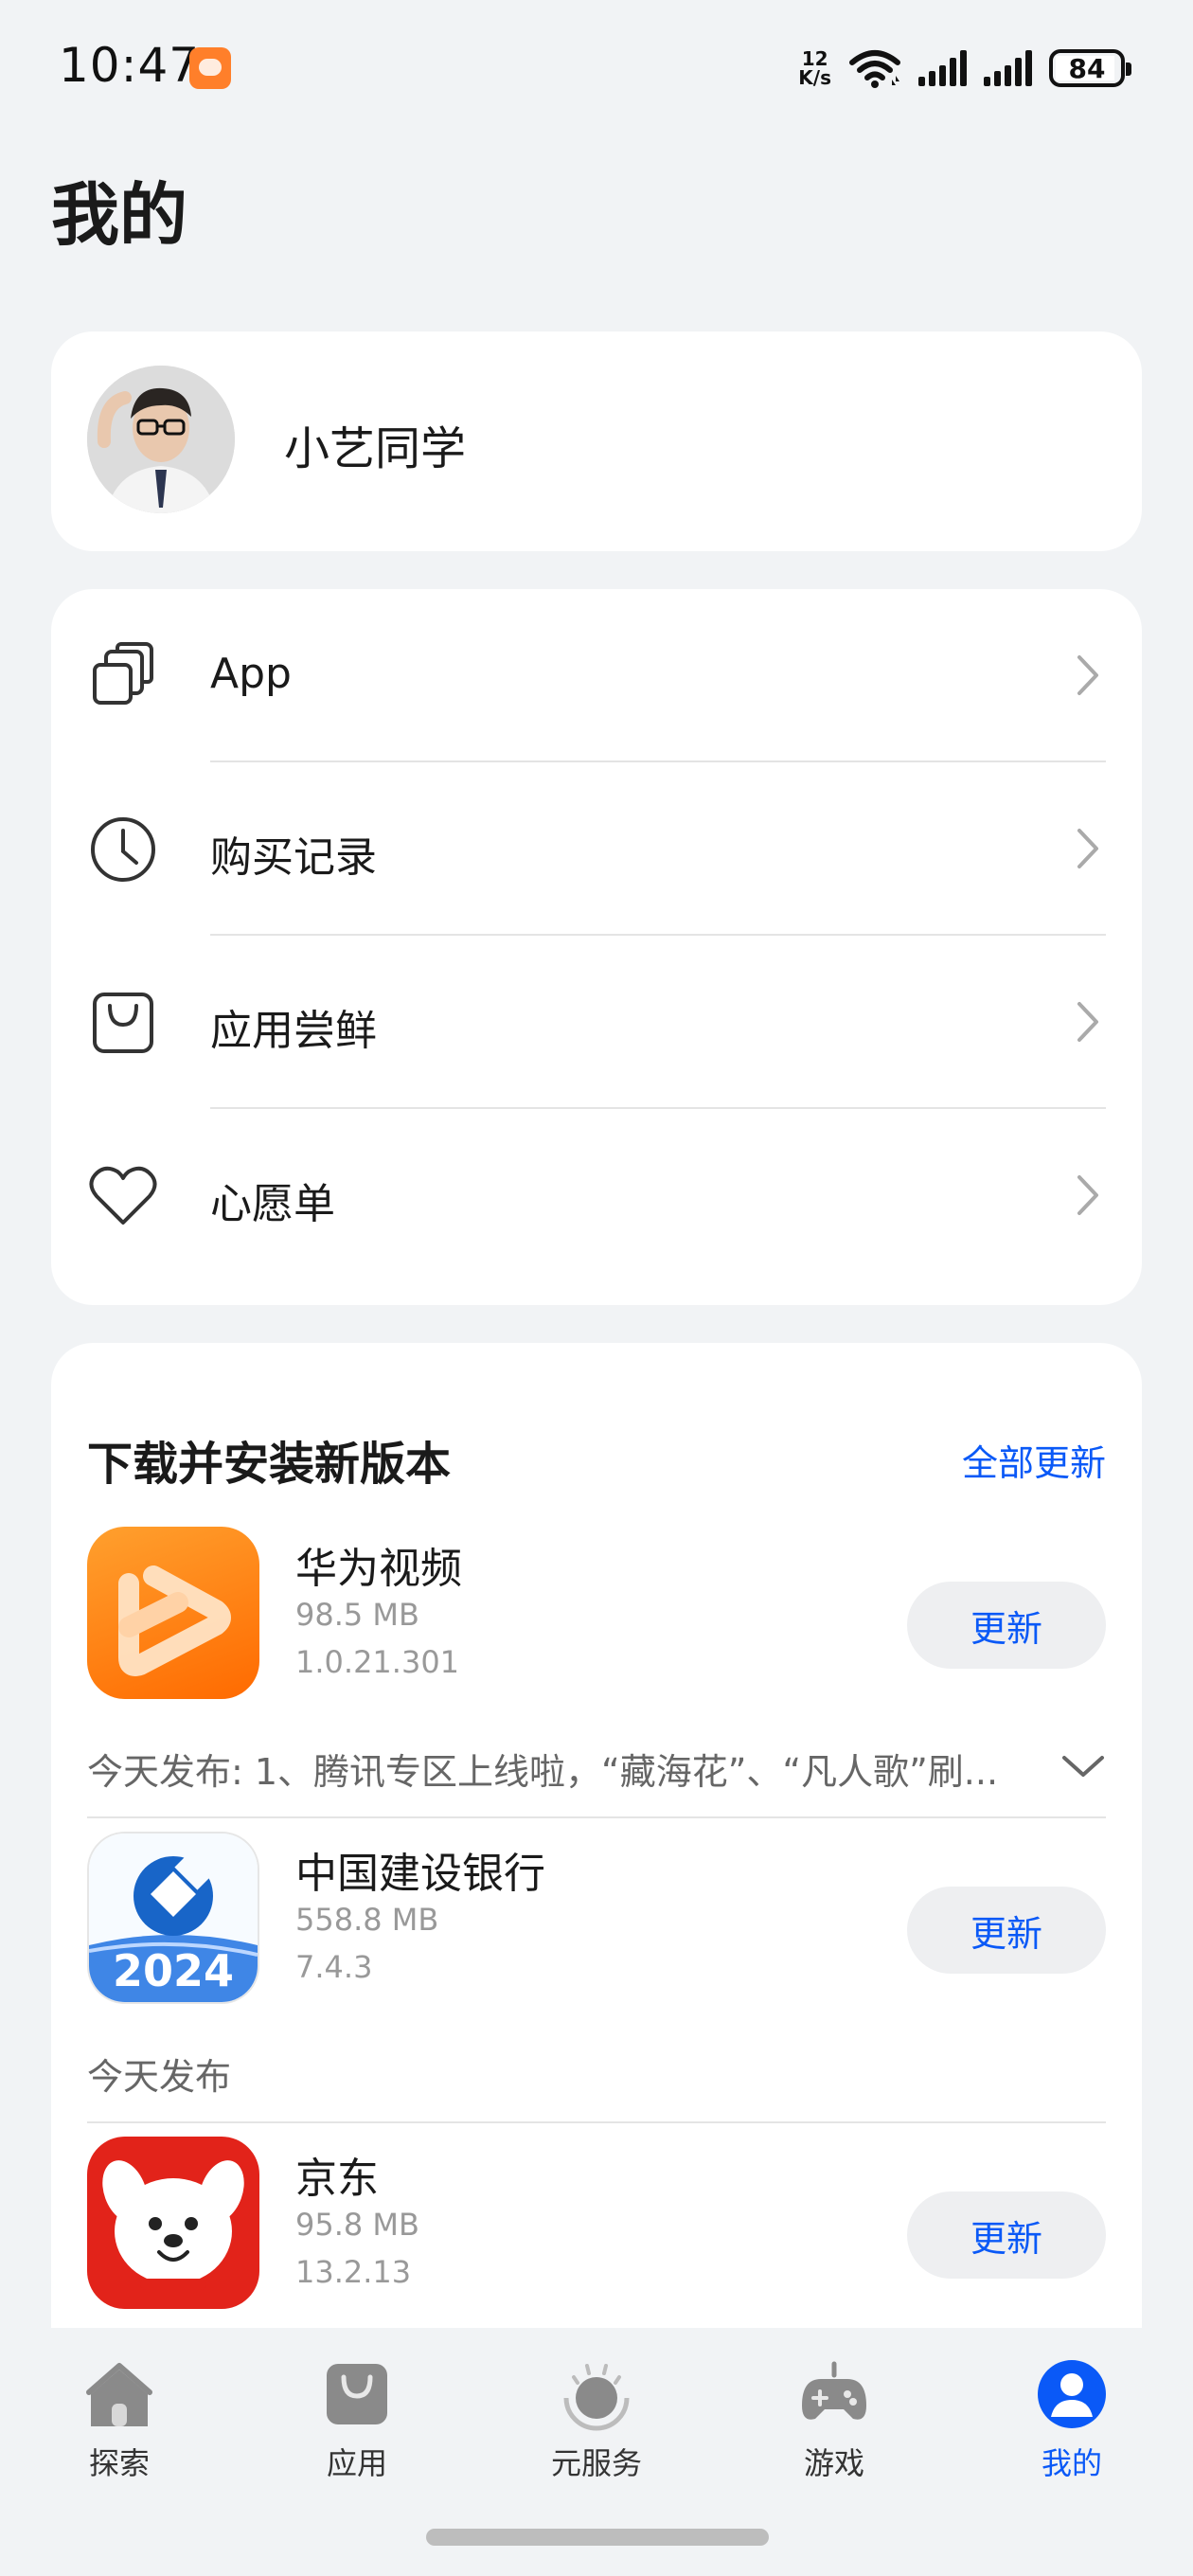  I want to click on menu-item-app: App, so click(596, 675).